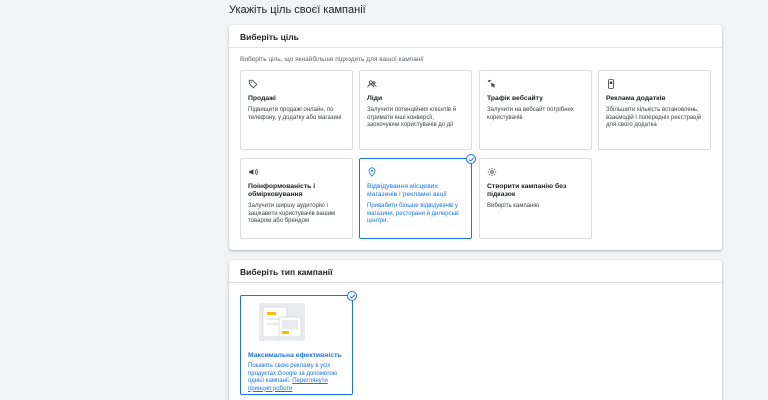 The width and height of the screenshot is (768, 400). What do you see at coordinates (282, 322) in the screenshot?
I see `performance-max-illustration` at bounding box center [282, 322].